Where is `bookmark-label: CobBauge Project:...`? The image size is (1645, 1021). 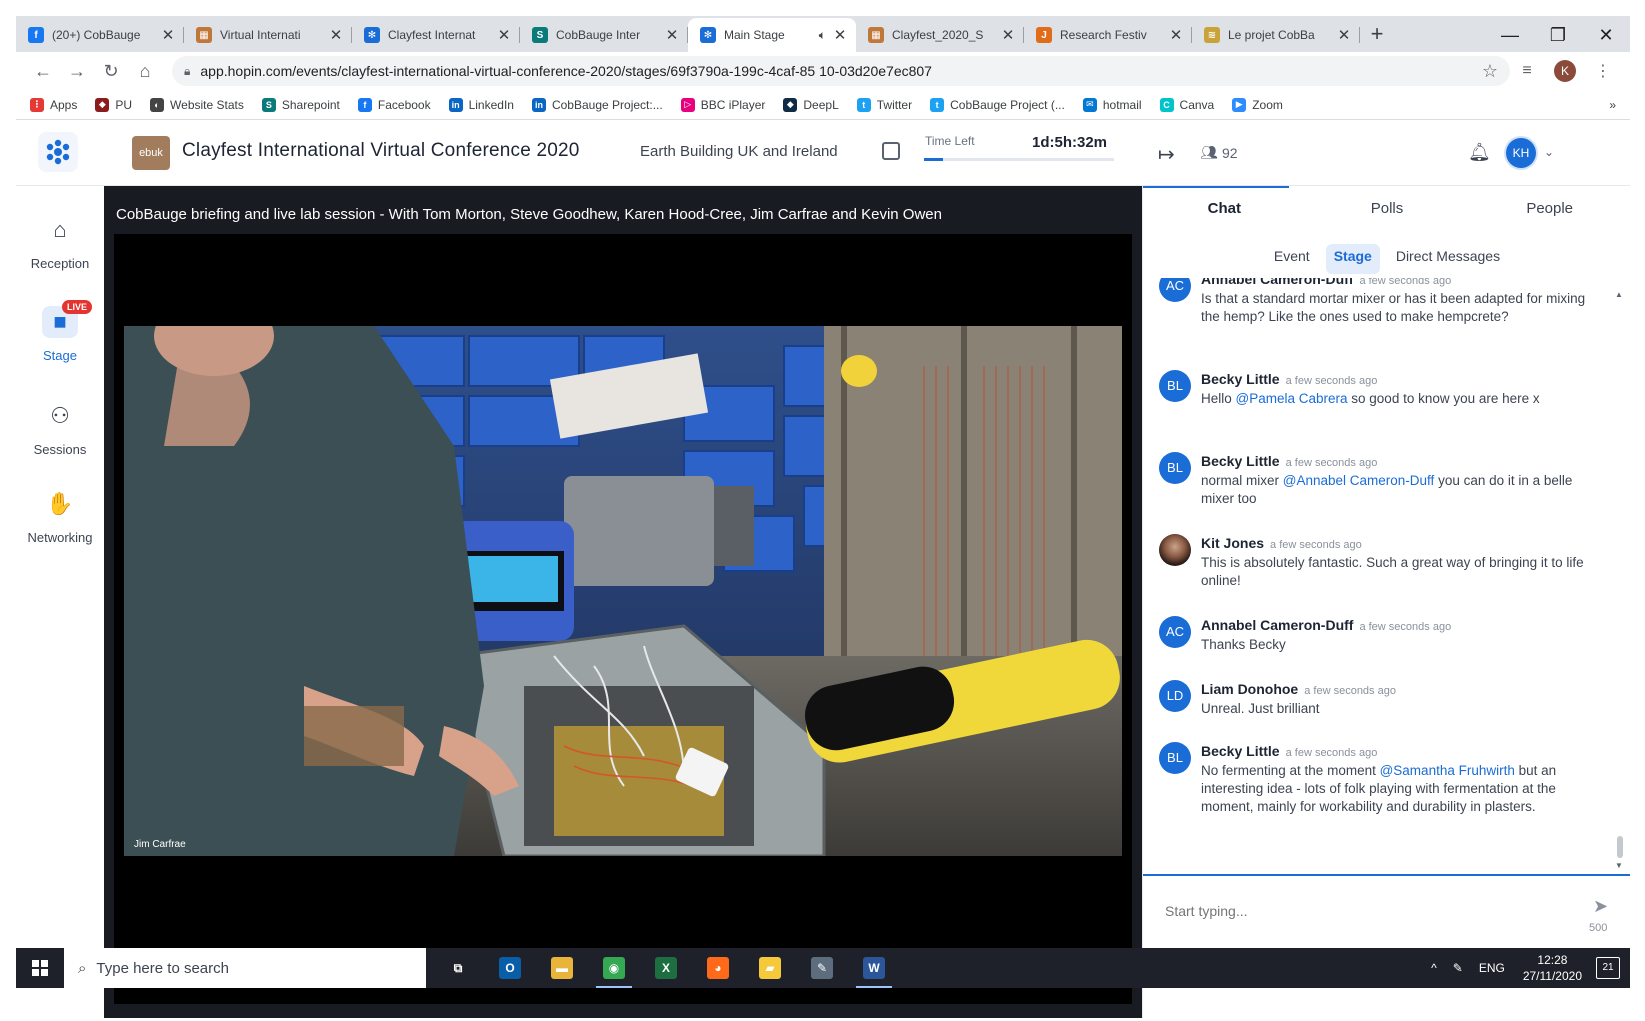
bookmark-label: CobBauge Project:... is located at coordinates (607, 105).